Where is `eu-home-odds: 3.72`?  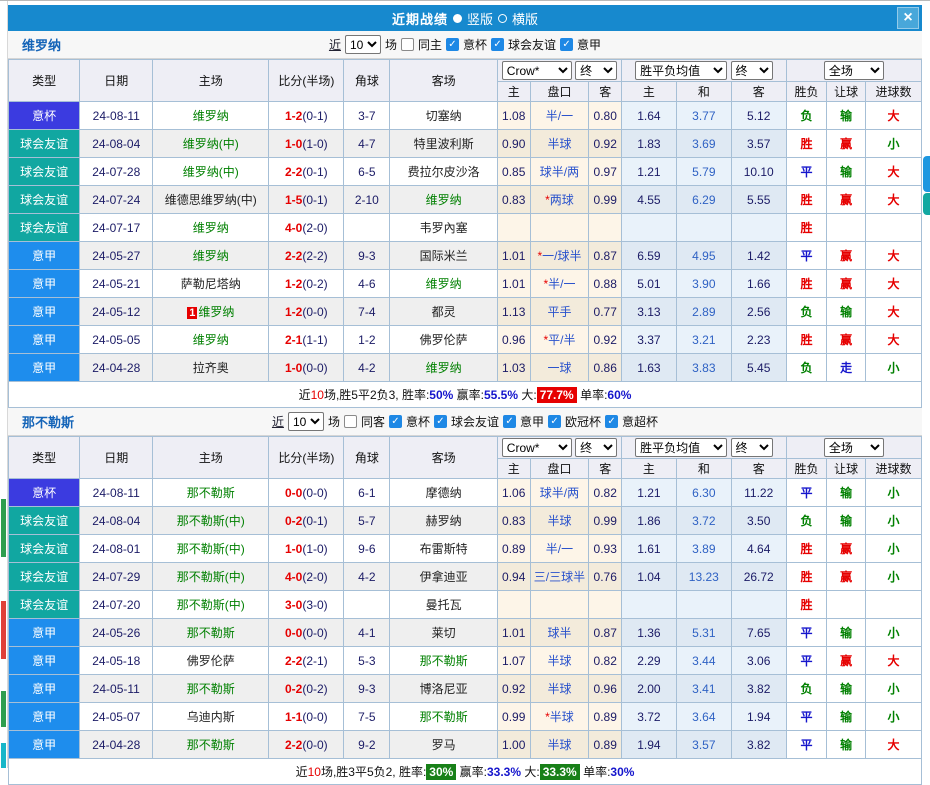
eu-home-odds: 3.72 is located at coordinates (648, 716).